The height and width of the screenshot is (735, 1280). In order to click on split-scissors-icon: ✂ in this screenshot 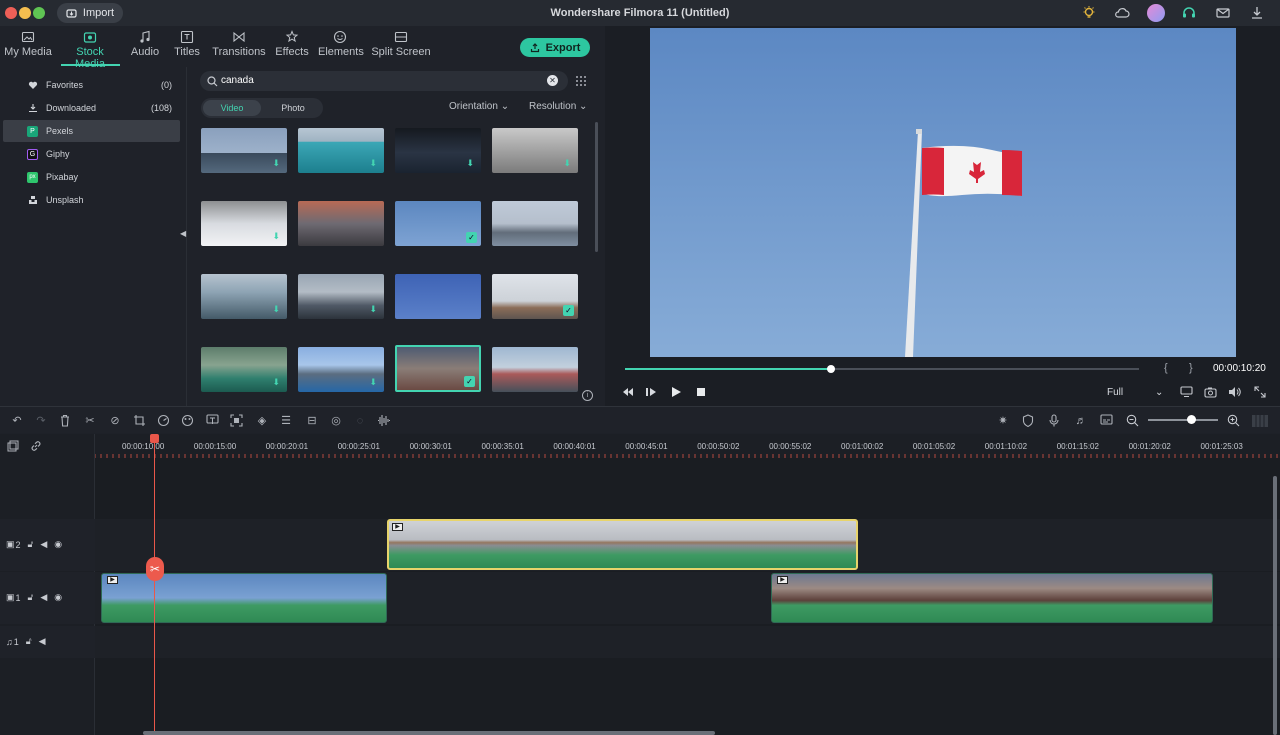, I will do `click(155, 569)`.